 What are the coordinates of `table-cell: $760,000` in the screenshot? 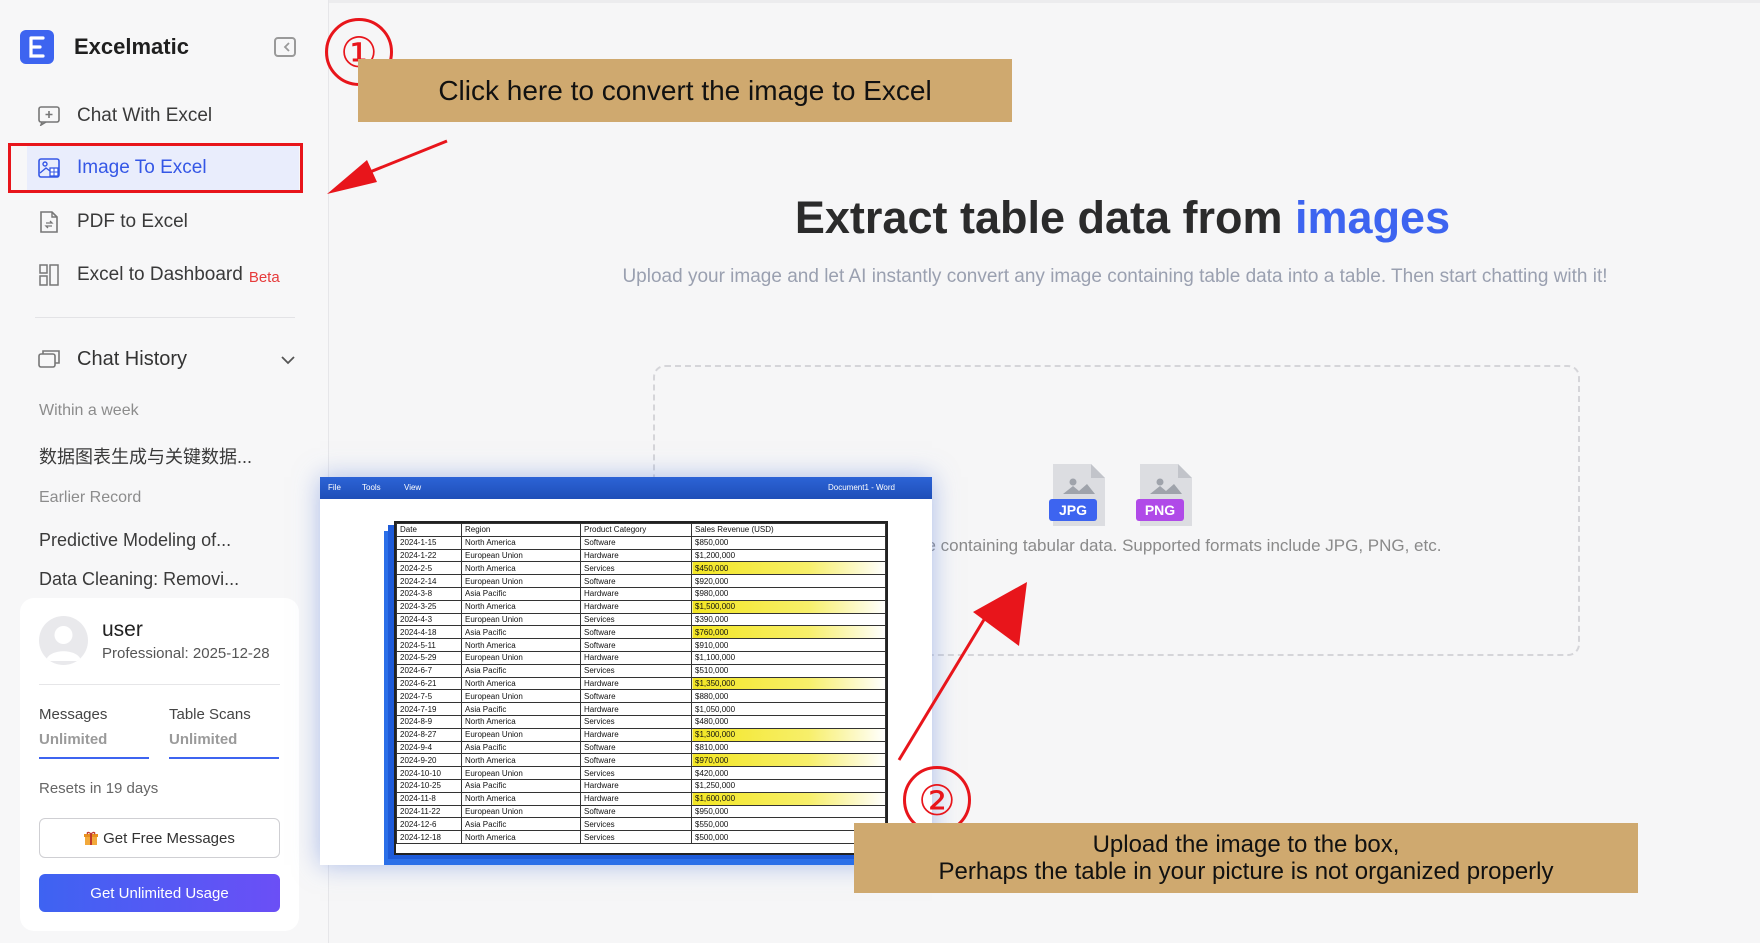 It's located at (788, 632).